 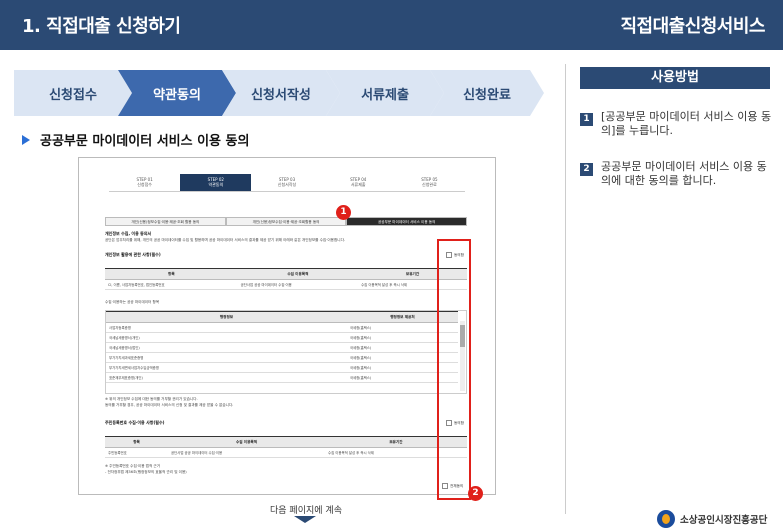 I want to click on logo-mark-icon, so click(x=666, y=519).